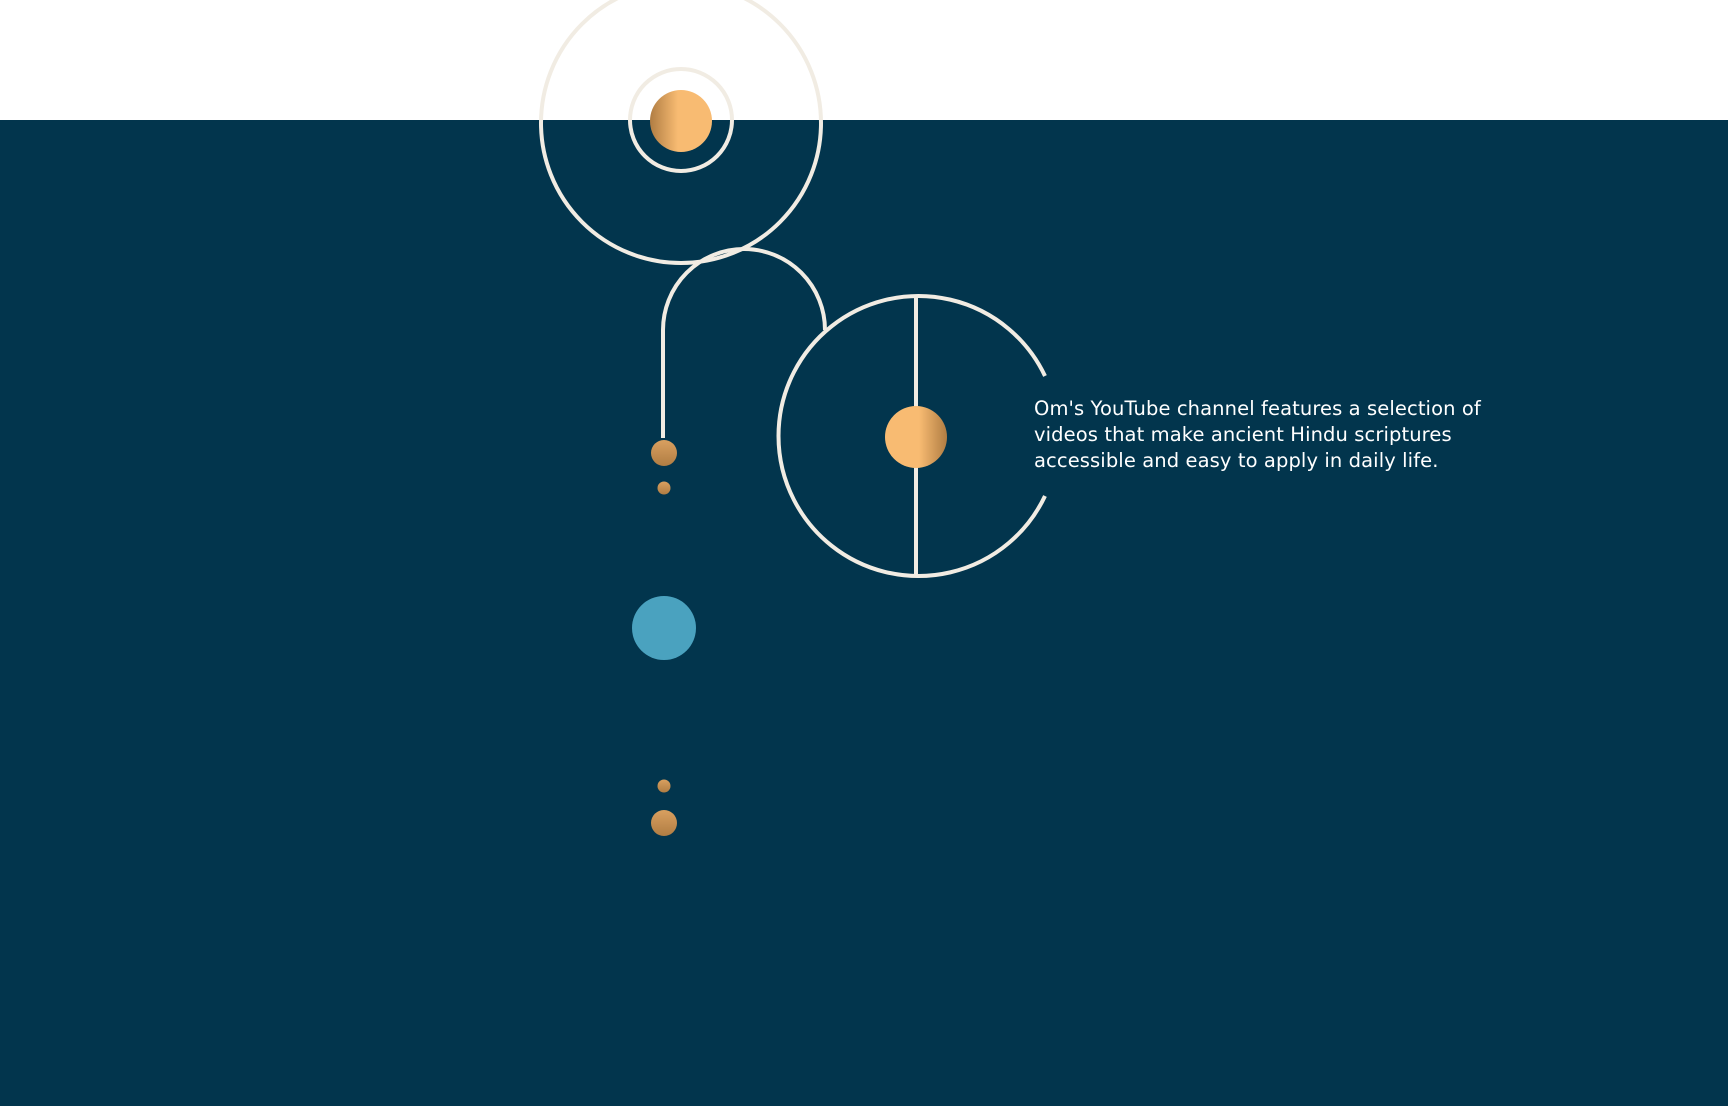 Image resolution: width=1728 pixels, height=1106 pixels. I want to click on bead-small-upper, so click(664, 488).